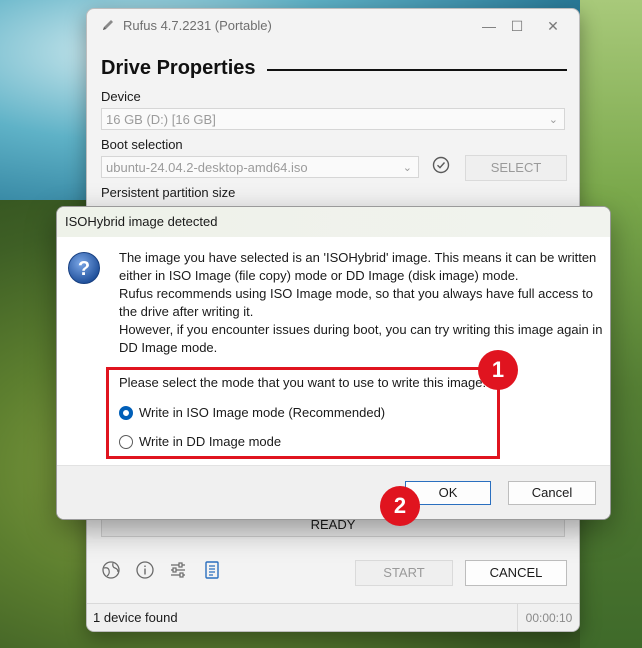 This screenshot has width=642, height=648. Describe the element at coordinates (197, 25) in the screenshot. I see `window-title: Rufus 4.7.2231 (Portable)` at that location.